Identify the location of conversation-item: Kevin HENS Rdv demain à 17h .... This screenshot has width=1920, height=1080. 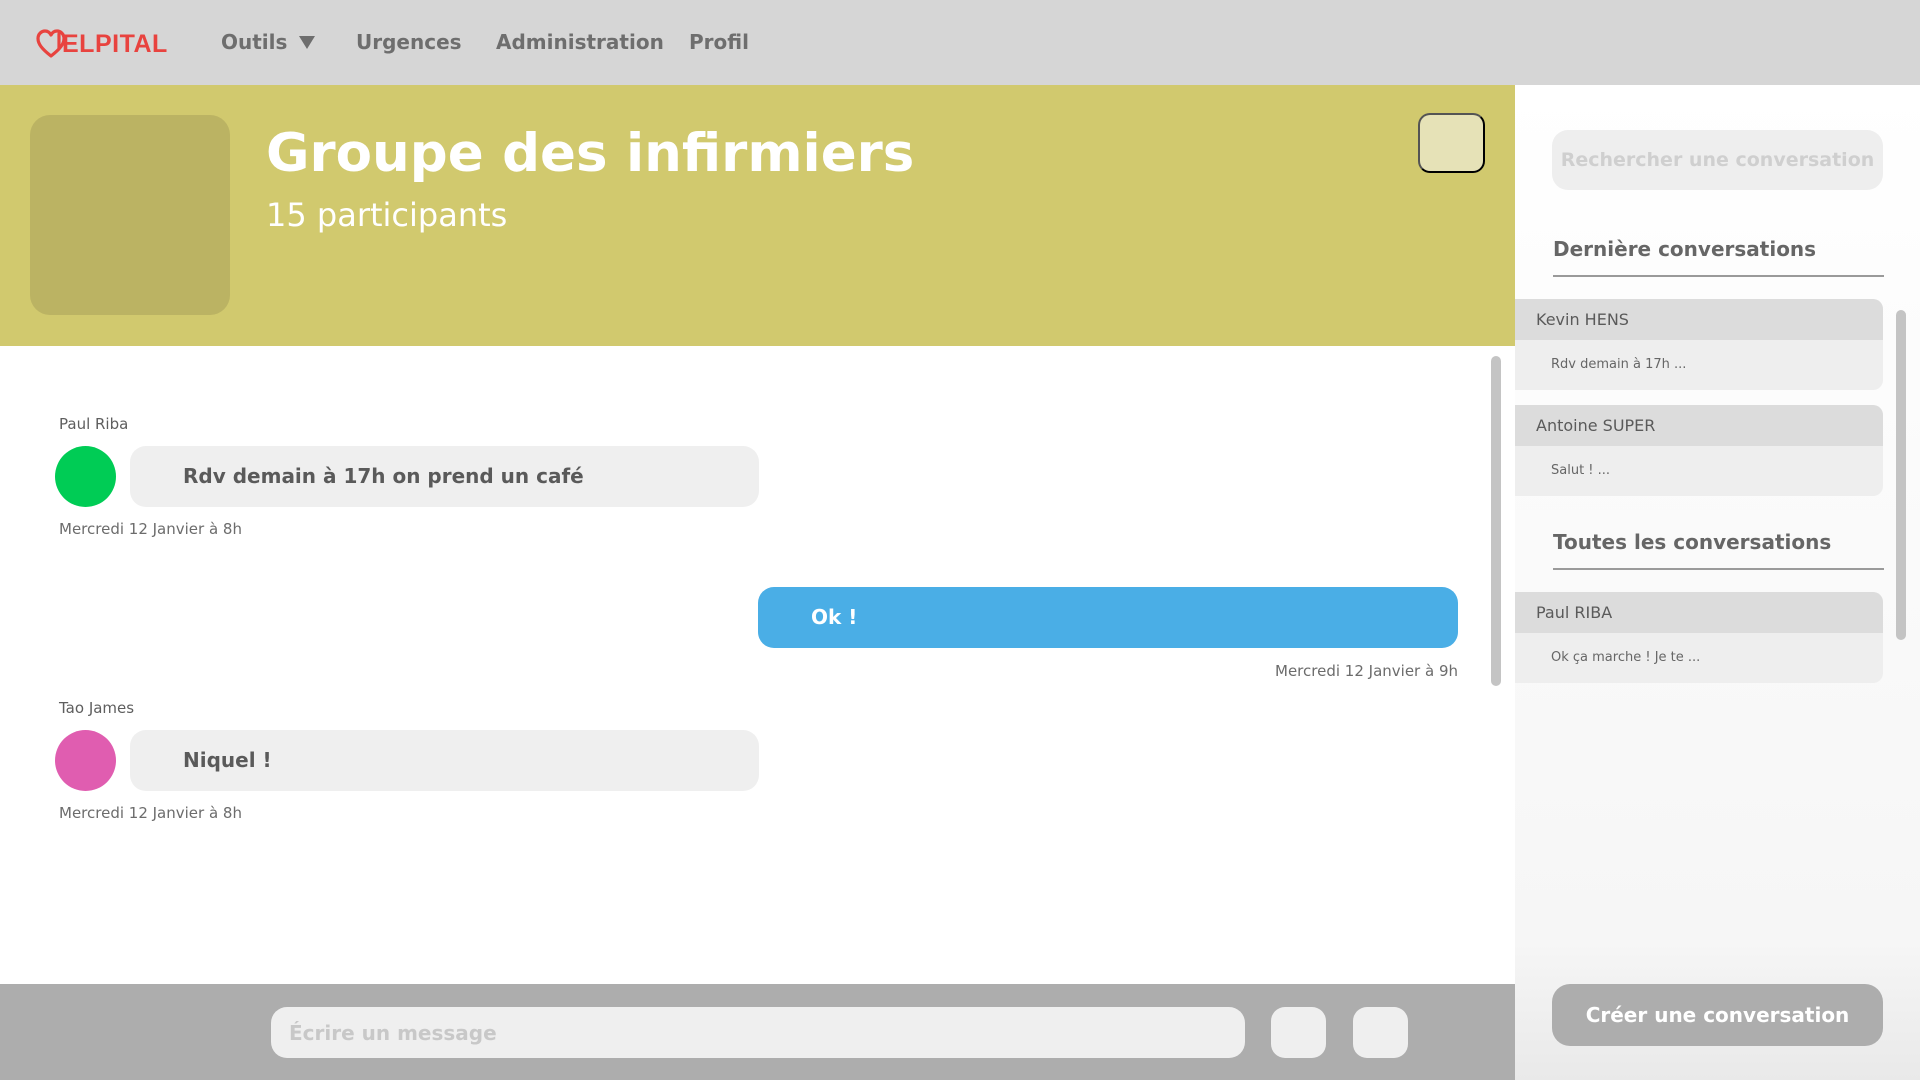
(1699, 344).